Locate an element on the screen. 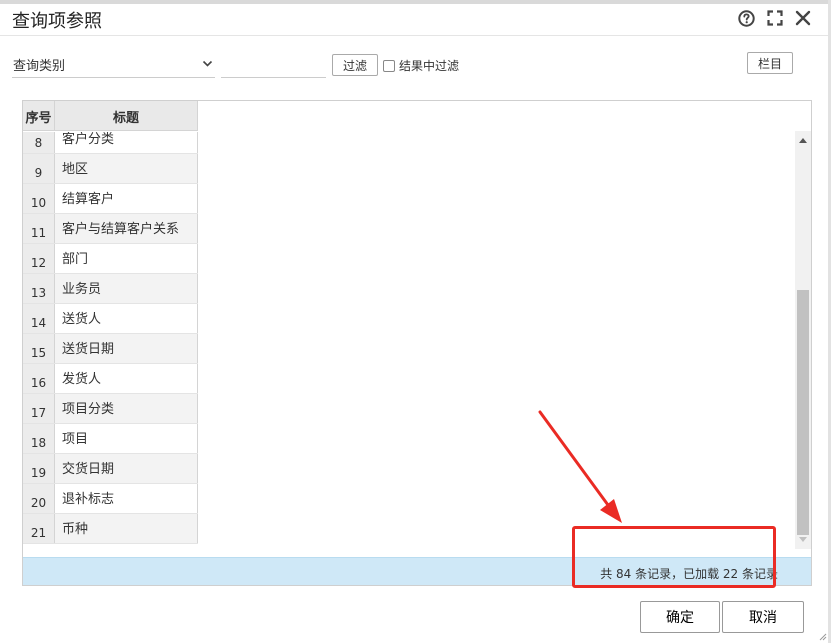 The image size is (831, 643). row-title-cell: 币种 is located at coordinates (126, 528).